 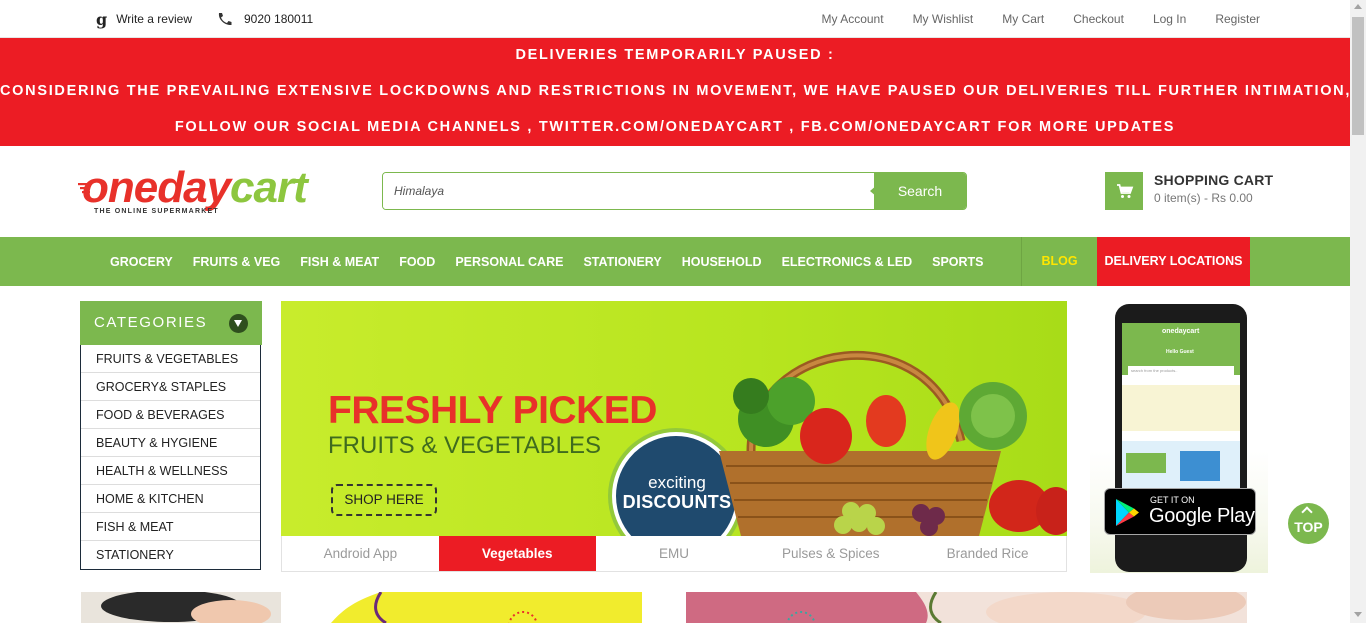 I want to click on my-account-link: My Account, so click(x=853, y=19).